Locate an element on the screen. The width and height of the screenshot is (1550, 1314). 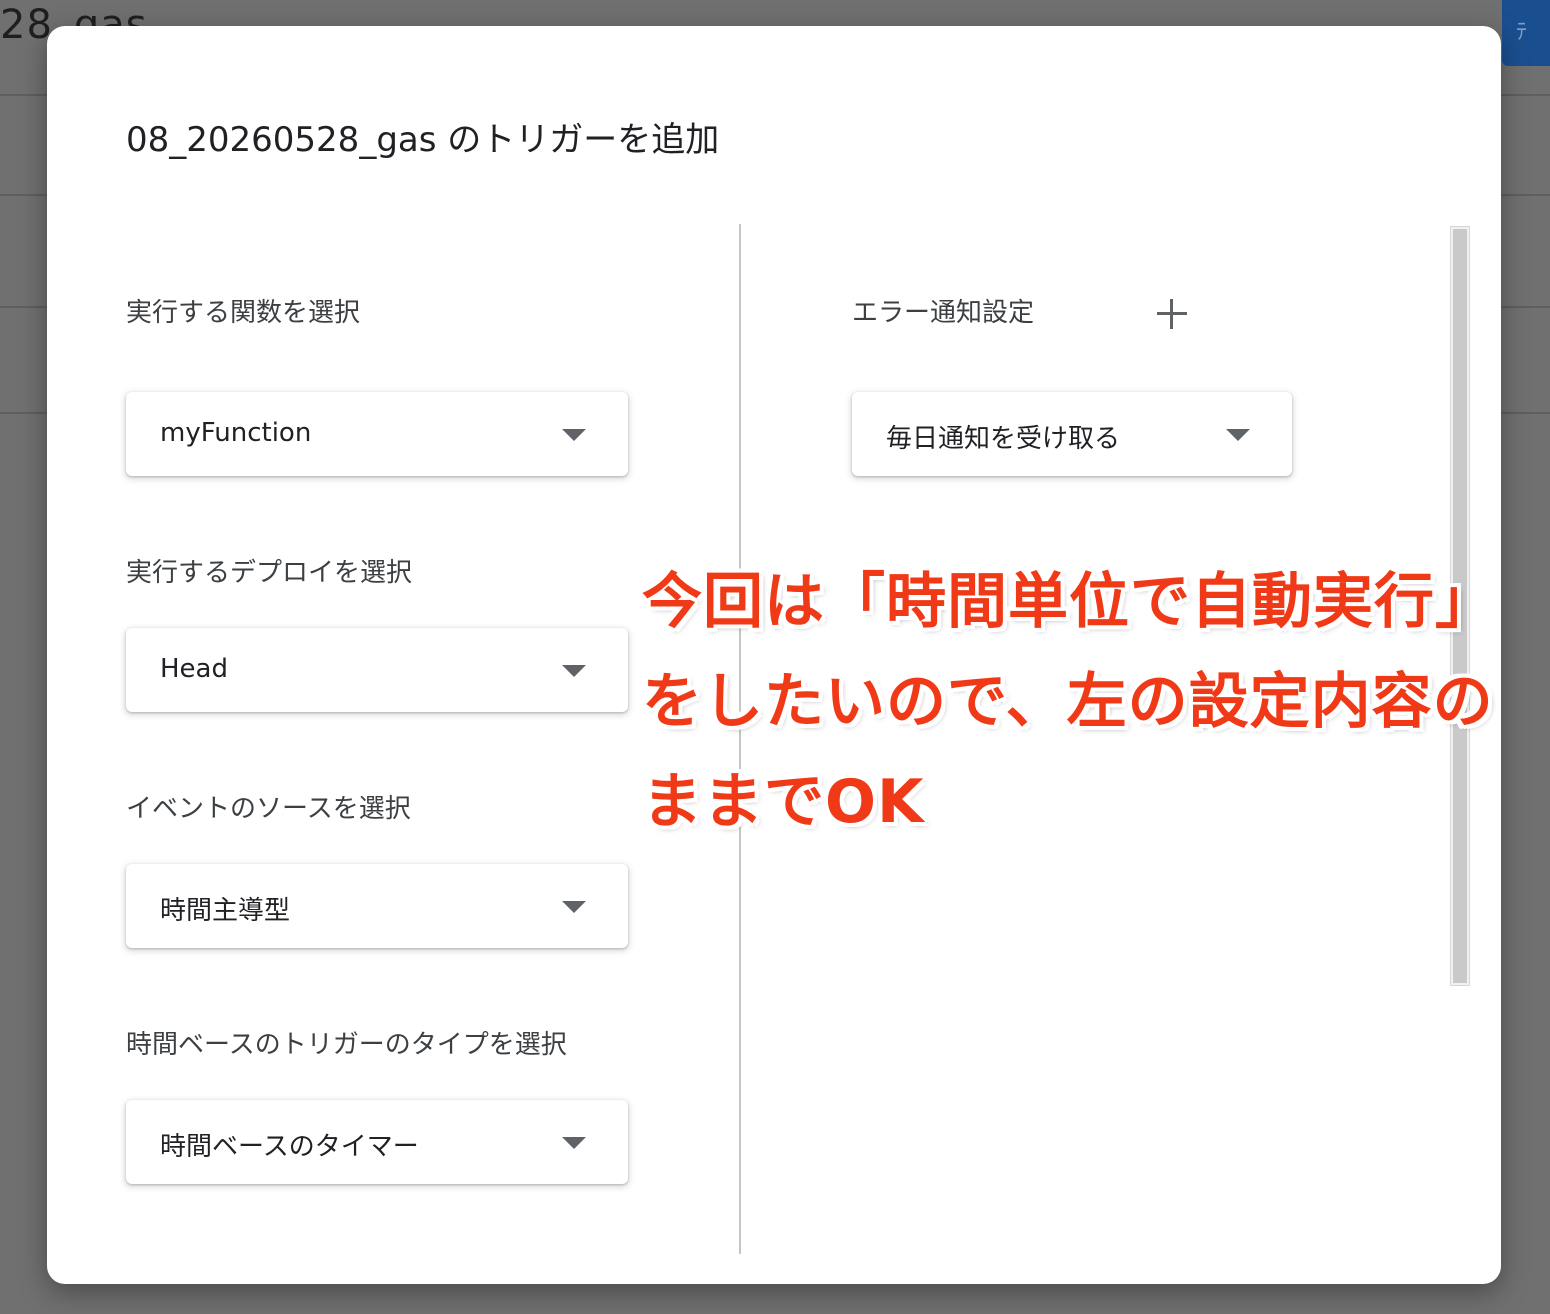
event-source-select-value: 時間主導型 is located at coordinates (225, 911).